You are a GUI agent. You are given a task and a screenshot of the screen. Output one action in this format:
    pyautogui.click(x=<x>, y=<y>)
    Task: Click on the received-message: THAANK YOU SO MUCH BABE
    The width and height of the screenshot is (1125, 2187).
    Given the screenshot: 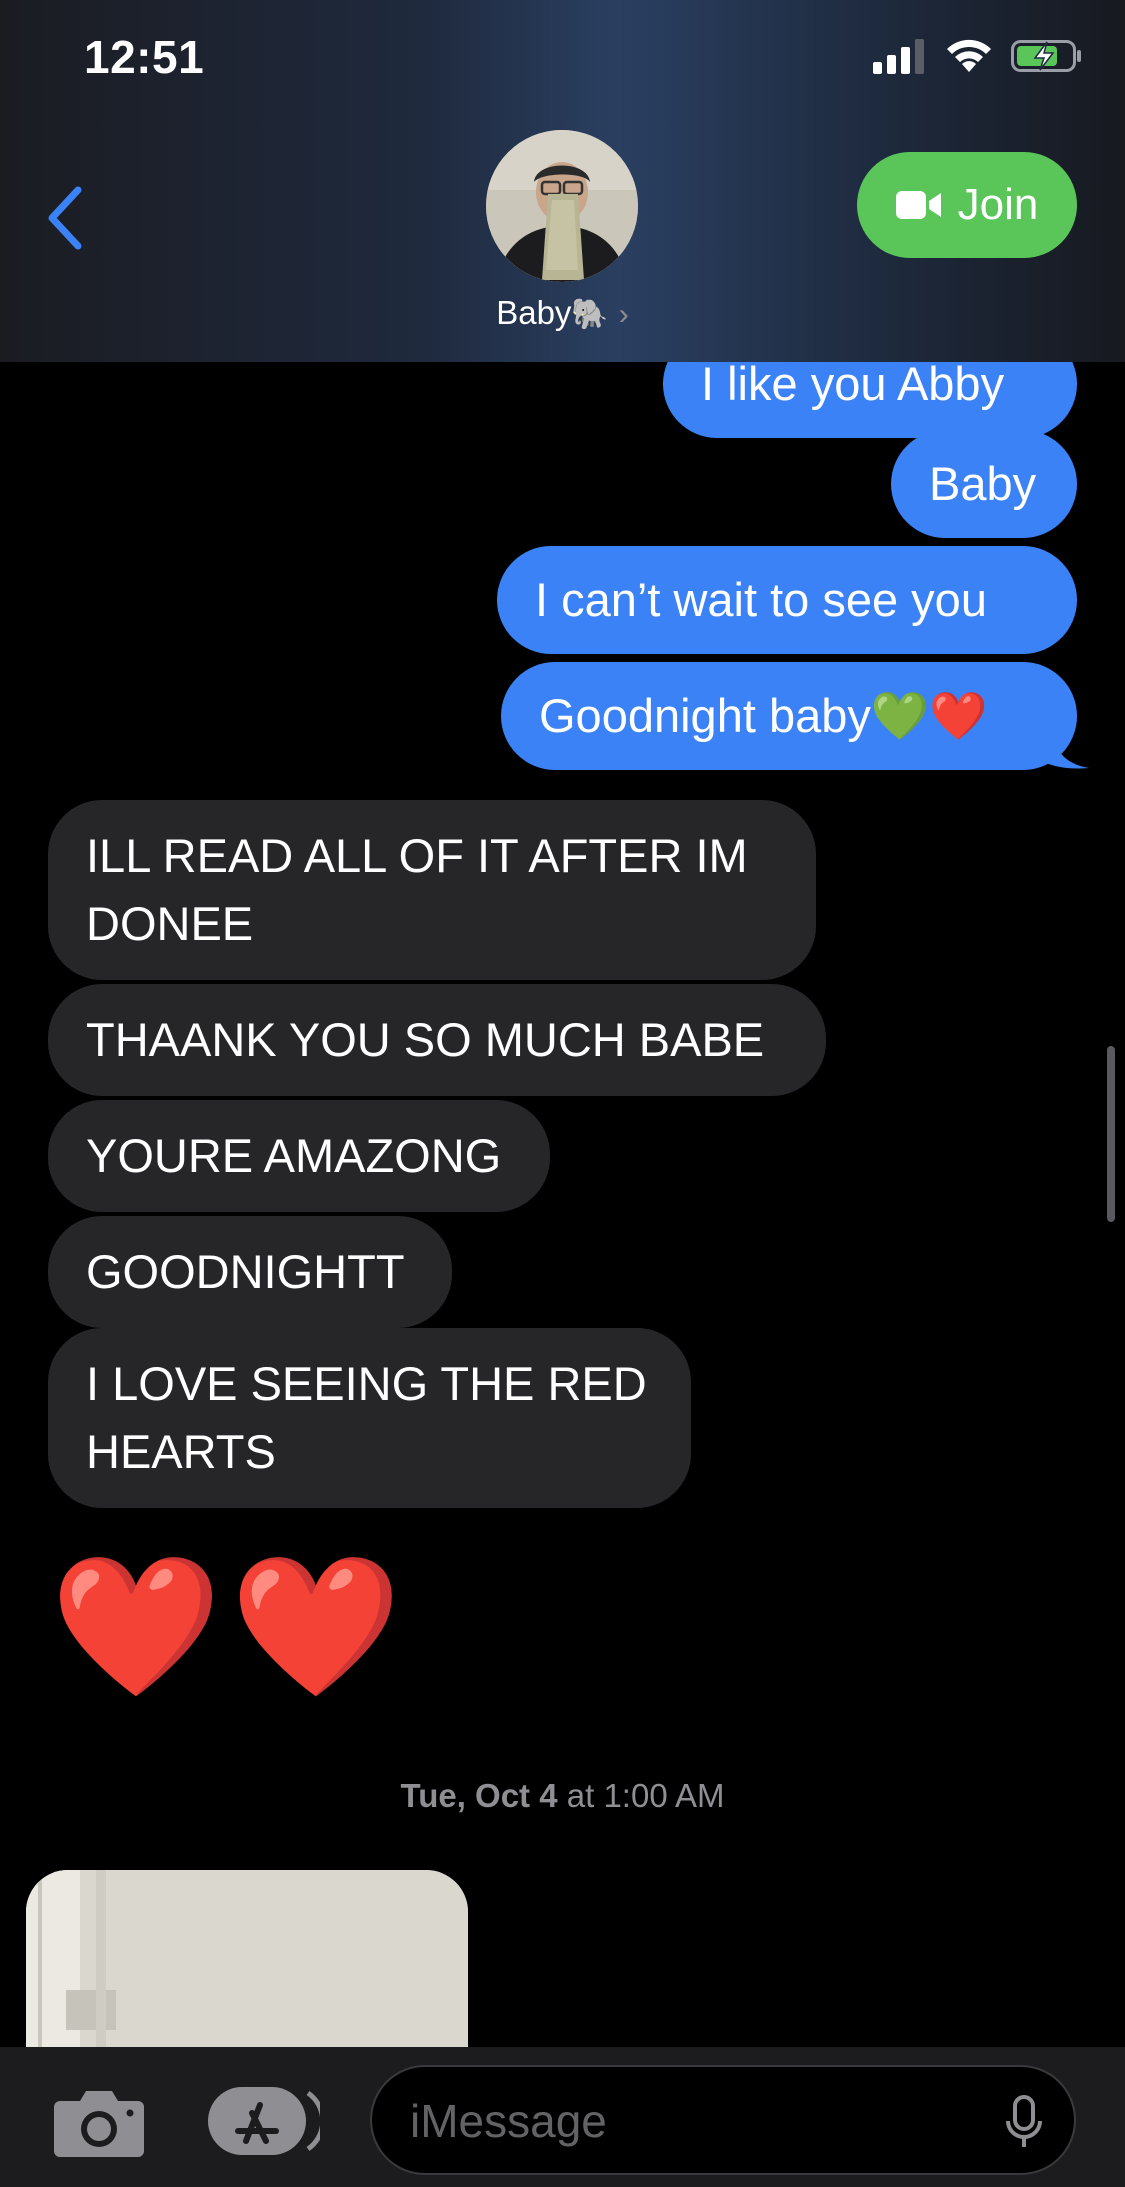 What is the action you would take?
    pyautogui.click(x=437, y=1040)
    